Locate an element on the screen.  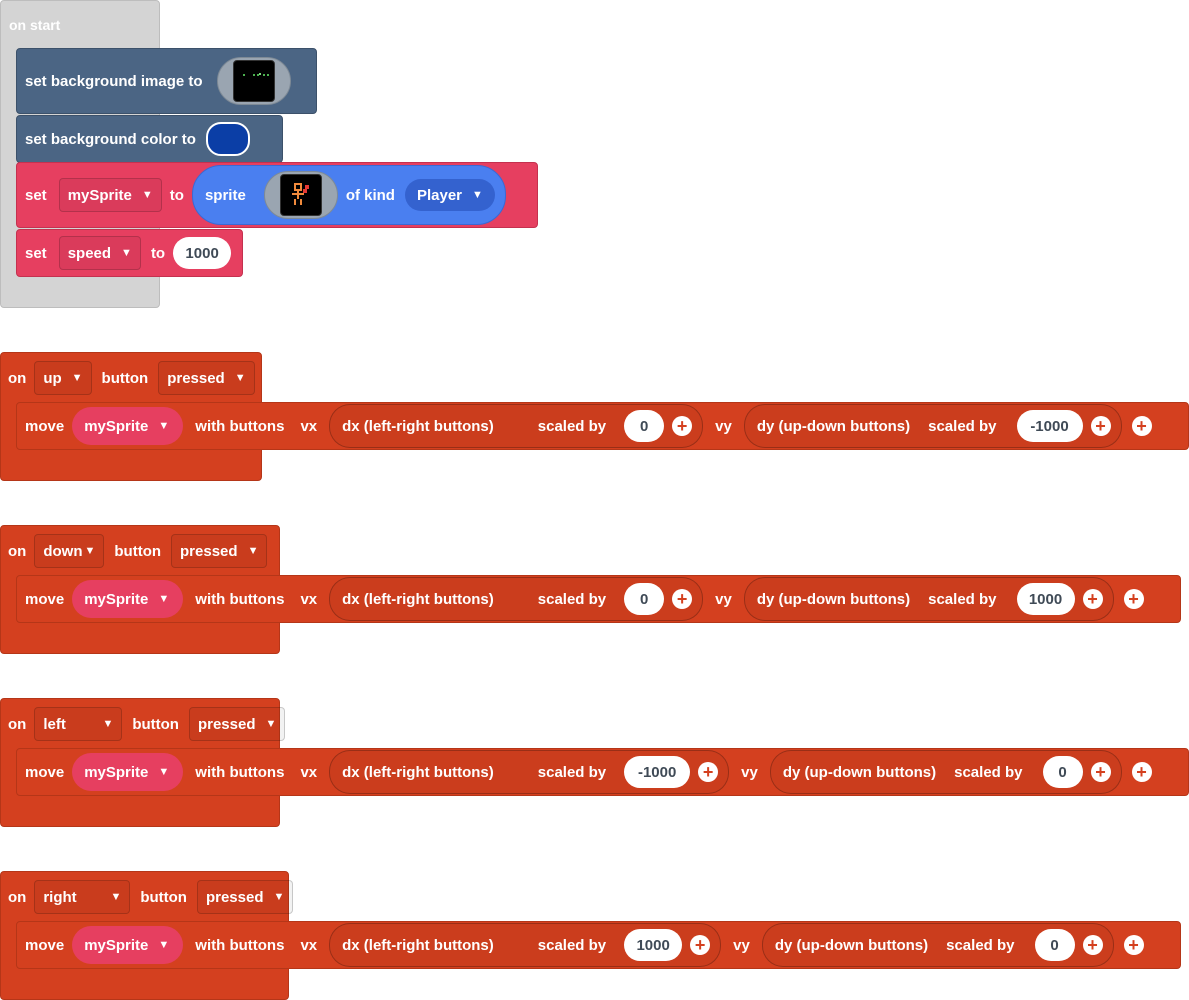
dy-reporter: dy (up-down buttons) scaled by 1000 + is located at coordinates (928, 599).